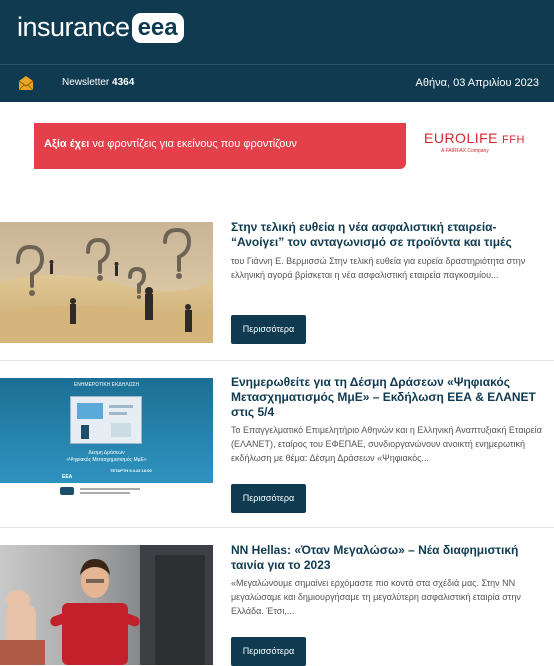 Image resolution: width=554 pixels, height=666 pixels. What do you see at coordinates (106, 453) in the screenshot?
I see `thumb-line1: Δέσμη Δράσεων` at bounding box center [106, 453].